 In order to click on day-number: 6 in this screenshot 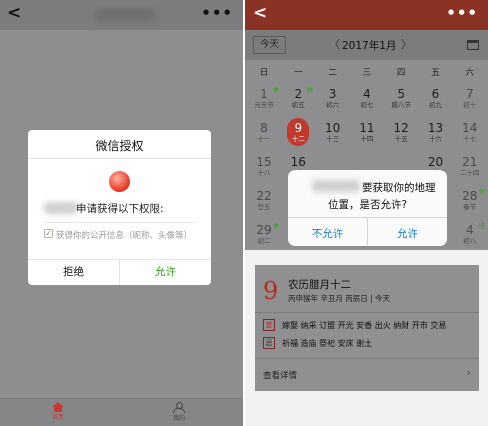, I will do `click(435, 94)`.